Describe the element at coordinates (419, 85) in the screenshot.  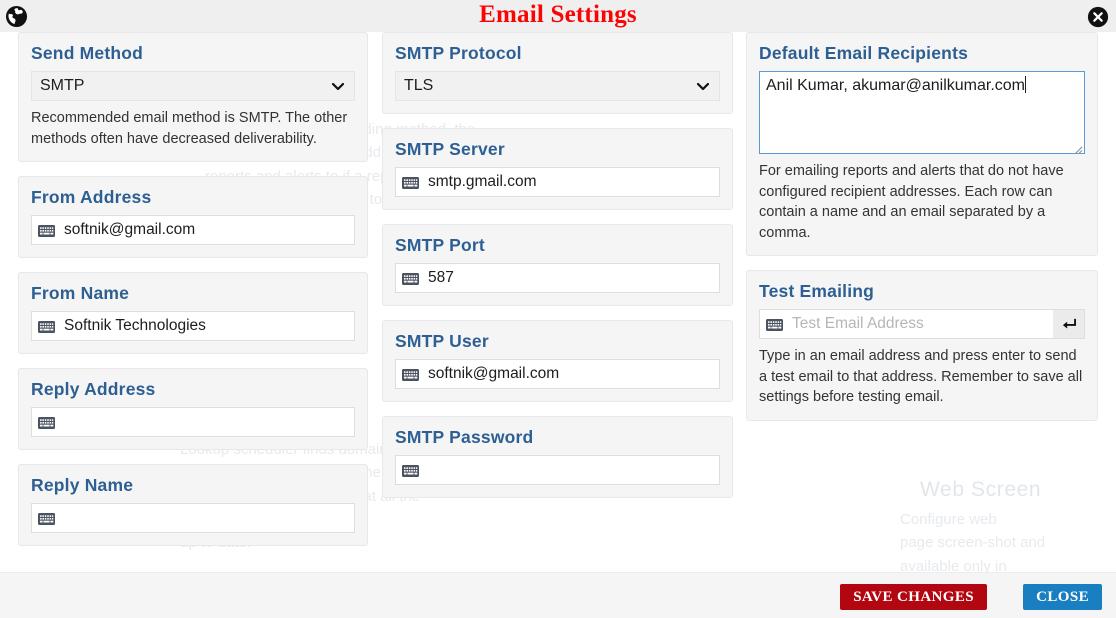
I see `smtp-protocol-value: TLS` at that location.